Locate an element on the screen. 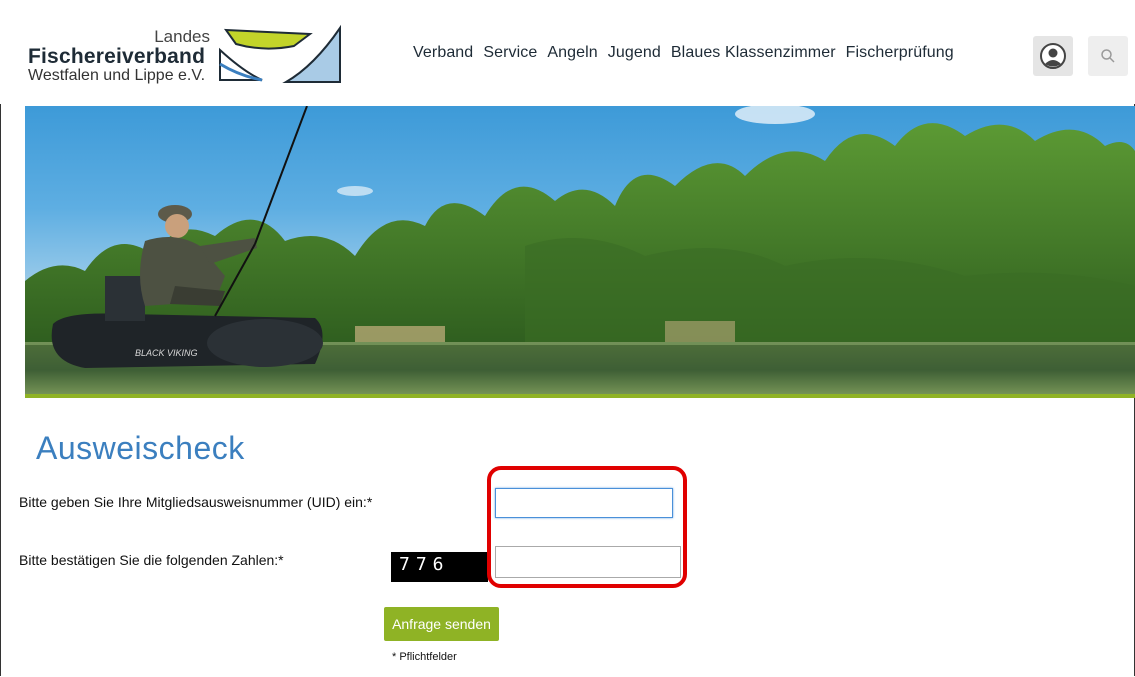 This screenshot has height=677, width=1135. nav-item-blaues-klassenzimmer: Blaues Klassenzimmer is located at coordinates (753, 53).